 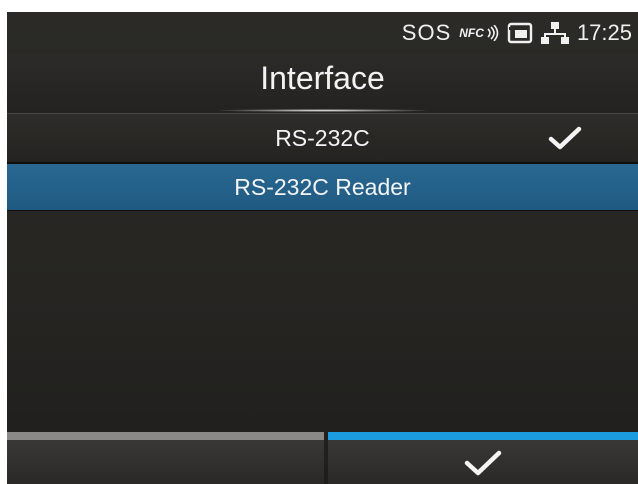 What do you see at coordinates (554, 33) in the screenshot?
I see `network-icon` at bounding box center [554, 33].